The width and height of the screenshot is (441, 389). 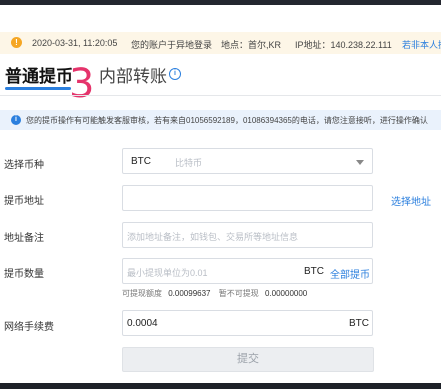 I want to click on address-input, so click(x=247, y=198).